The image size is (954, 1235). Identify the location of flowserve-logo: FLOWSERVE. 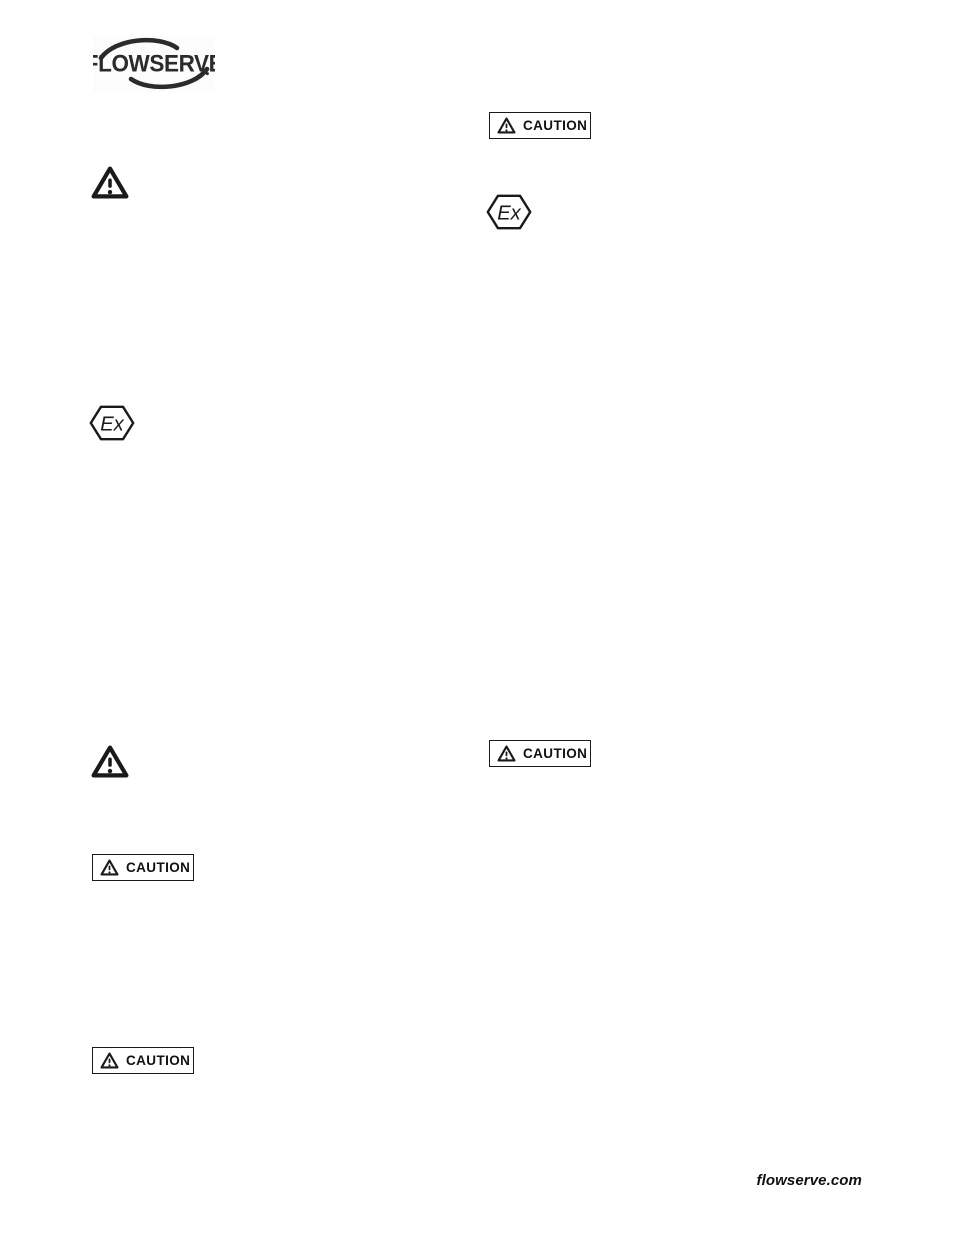
(154, 64).